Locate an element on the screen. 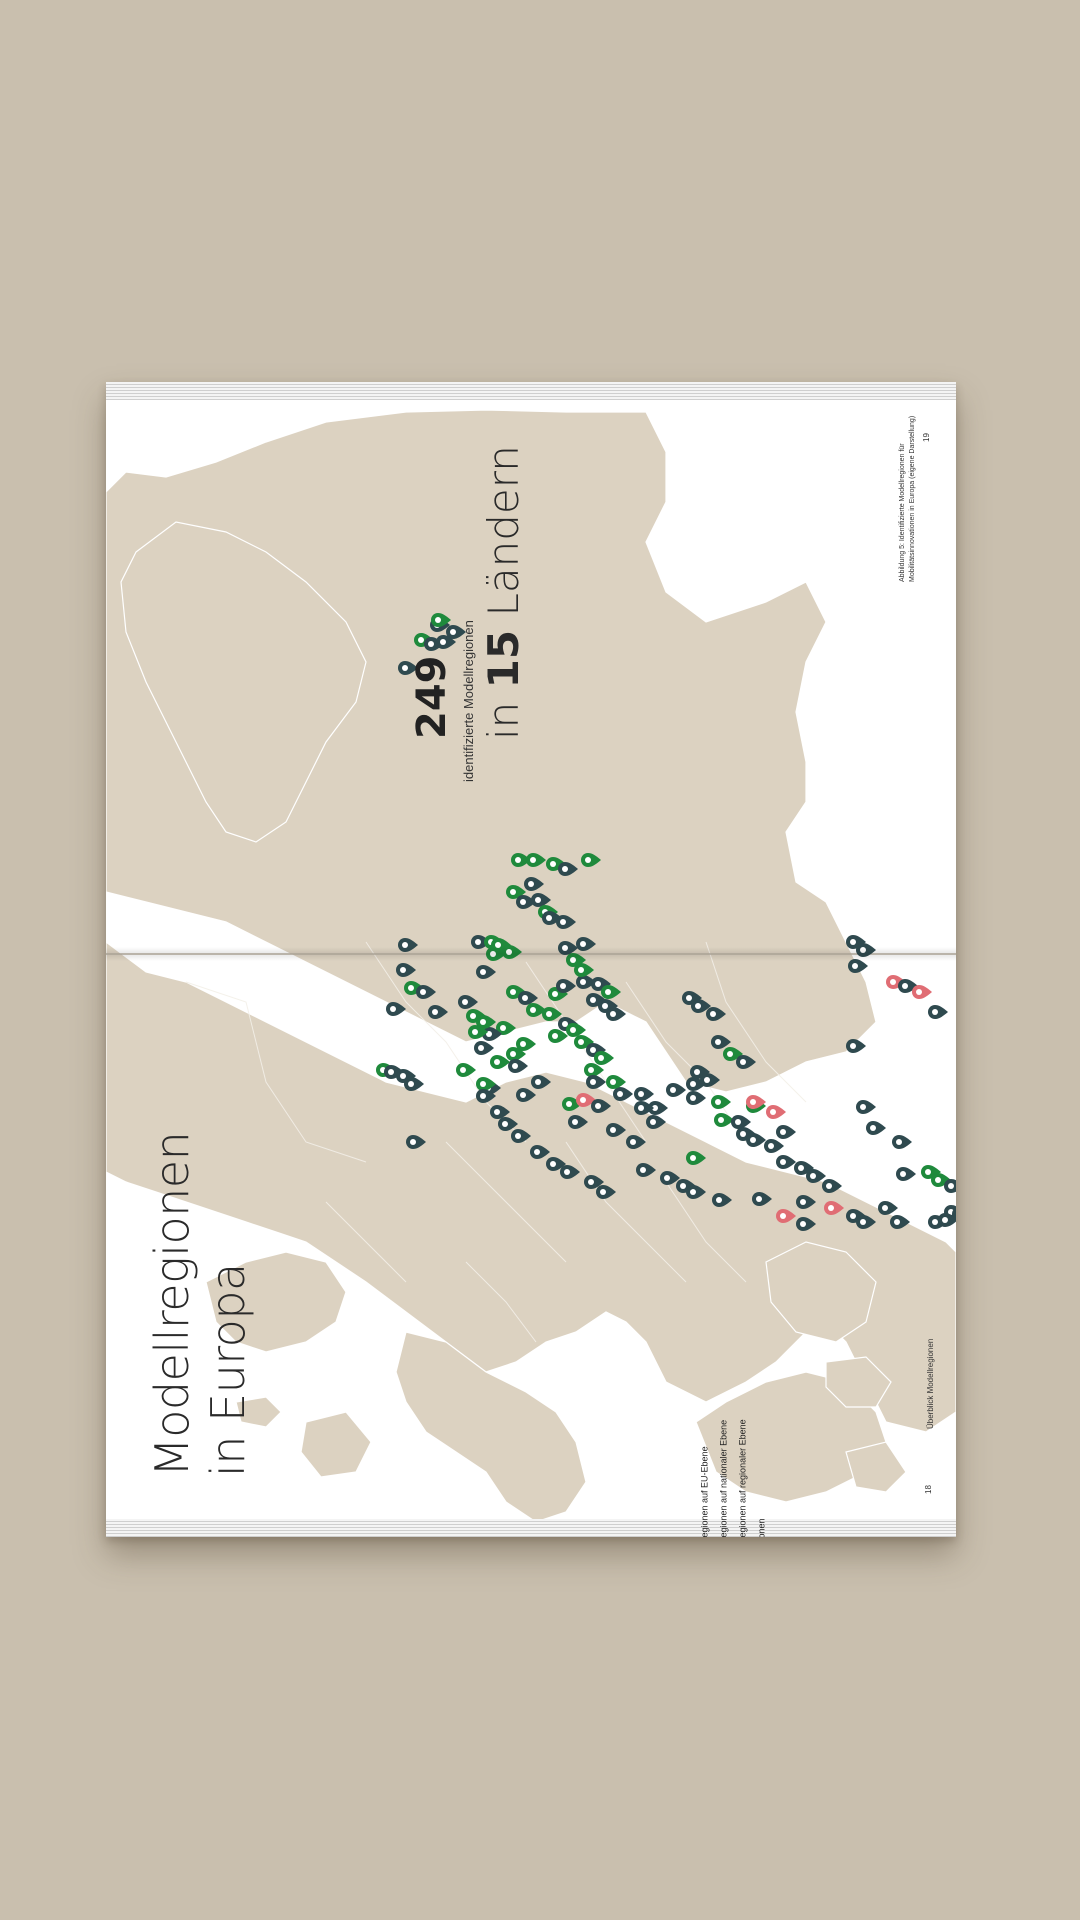  page-edge-top is located at coordinates (531, 391).